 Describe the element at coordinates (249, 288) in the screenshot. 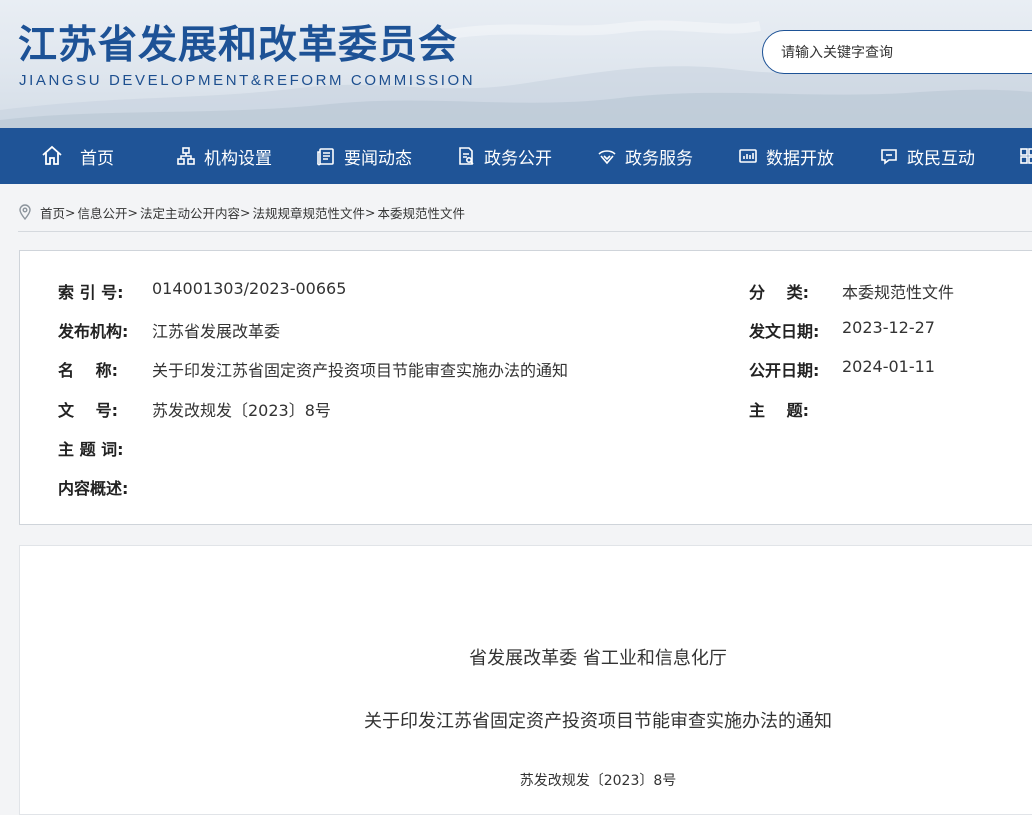

I see `index-value: 014001303/2023-00665` at that location.